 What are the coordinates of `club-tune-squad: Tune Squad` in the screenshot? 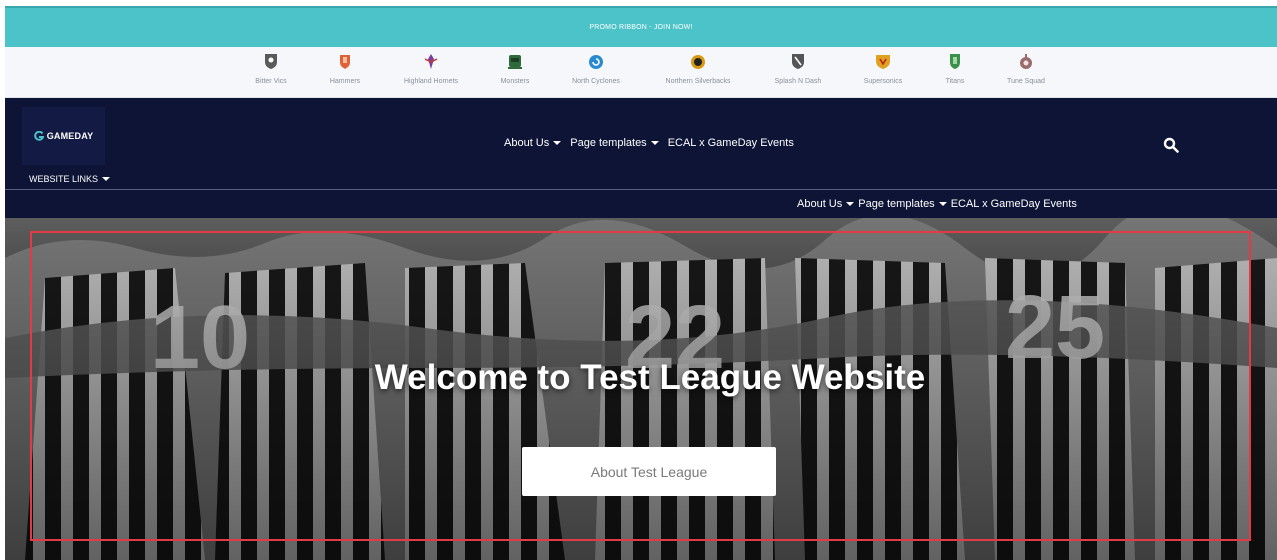 It's located at (1026, 69).